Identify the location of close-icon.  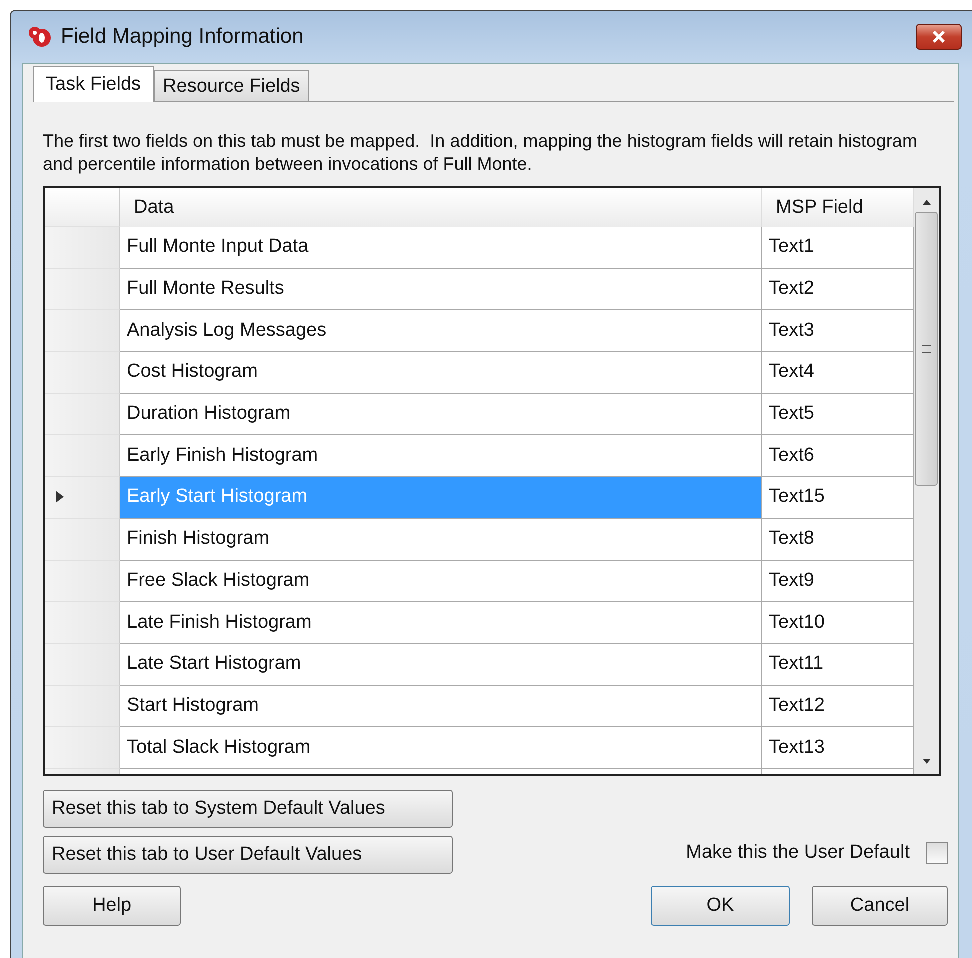
(939, 37).